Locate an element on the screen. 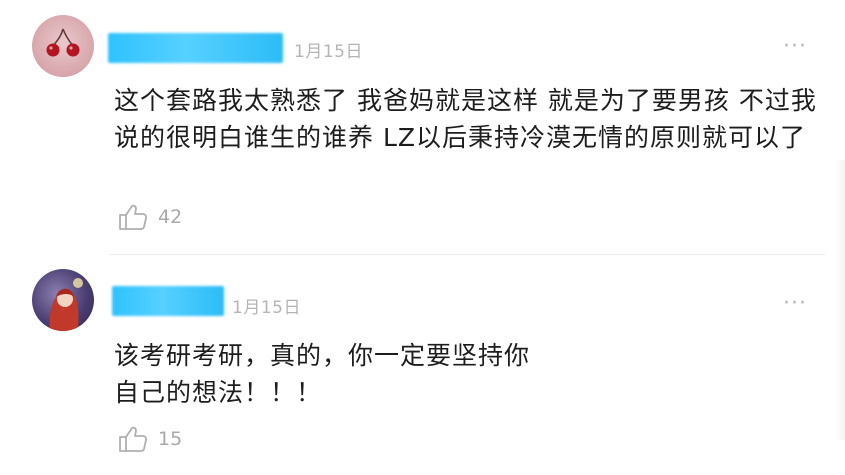  comment-text: 该考研考研，真的，你一定要坚持你自己的想法！！！ is located at coordinates (322, 374).